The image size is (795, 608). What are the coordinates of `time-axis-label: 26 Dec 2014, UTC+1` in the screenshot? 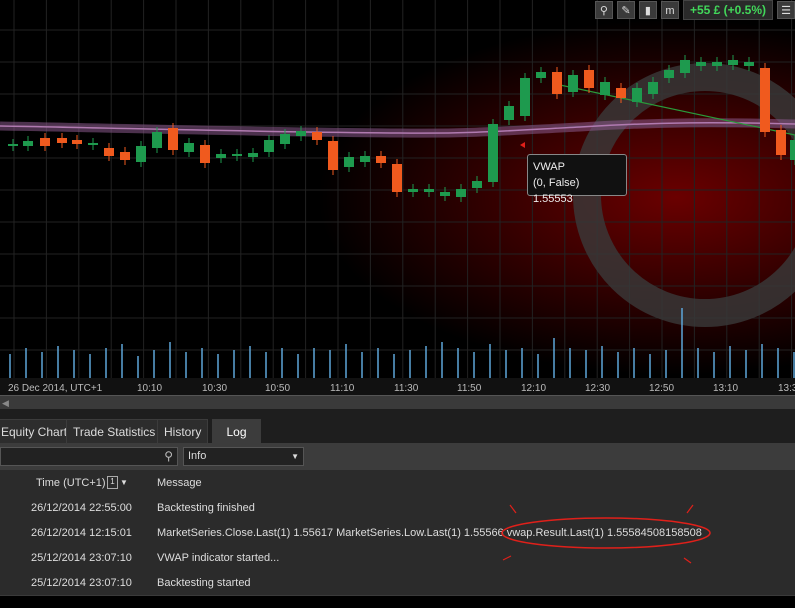 It's located at (55, 388).